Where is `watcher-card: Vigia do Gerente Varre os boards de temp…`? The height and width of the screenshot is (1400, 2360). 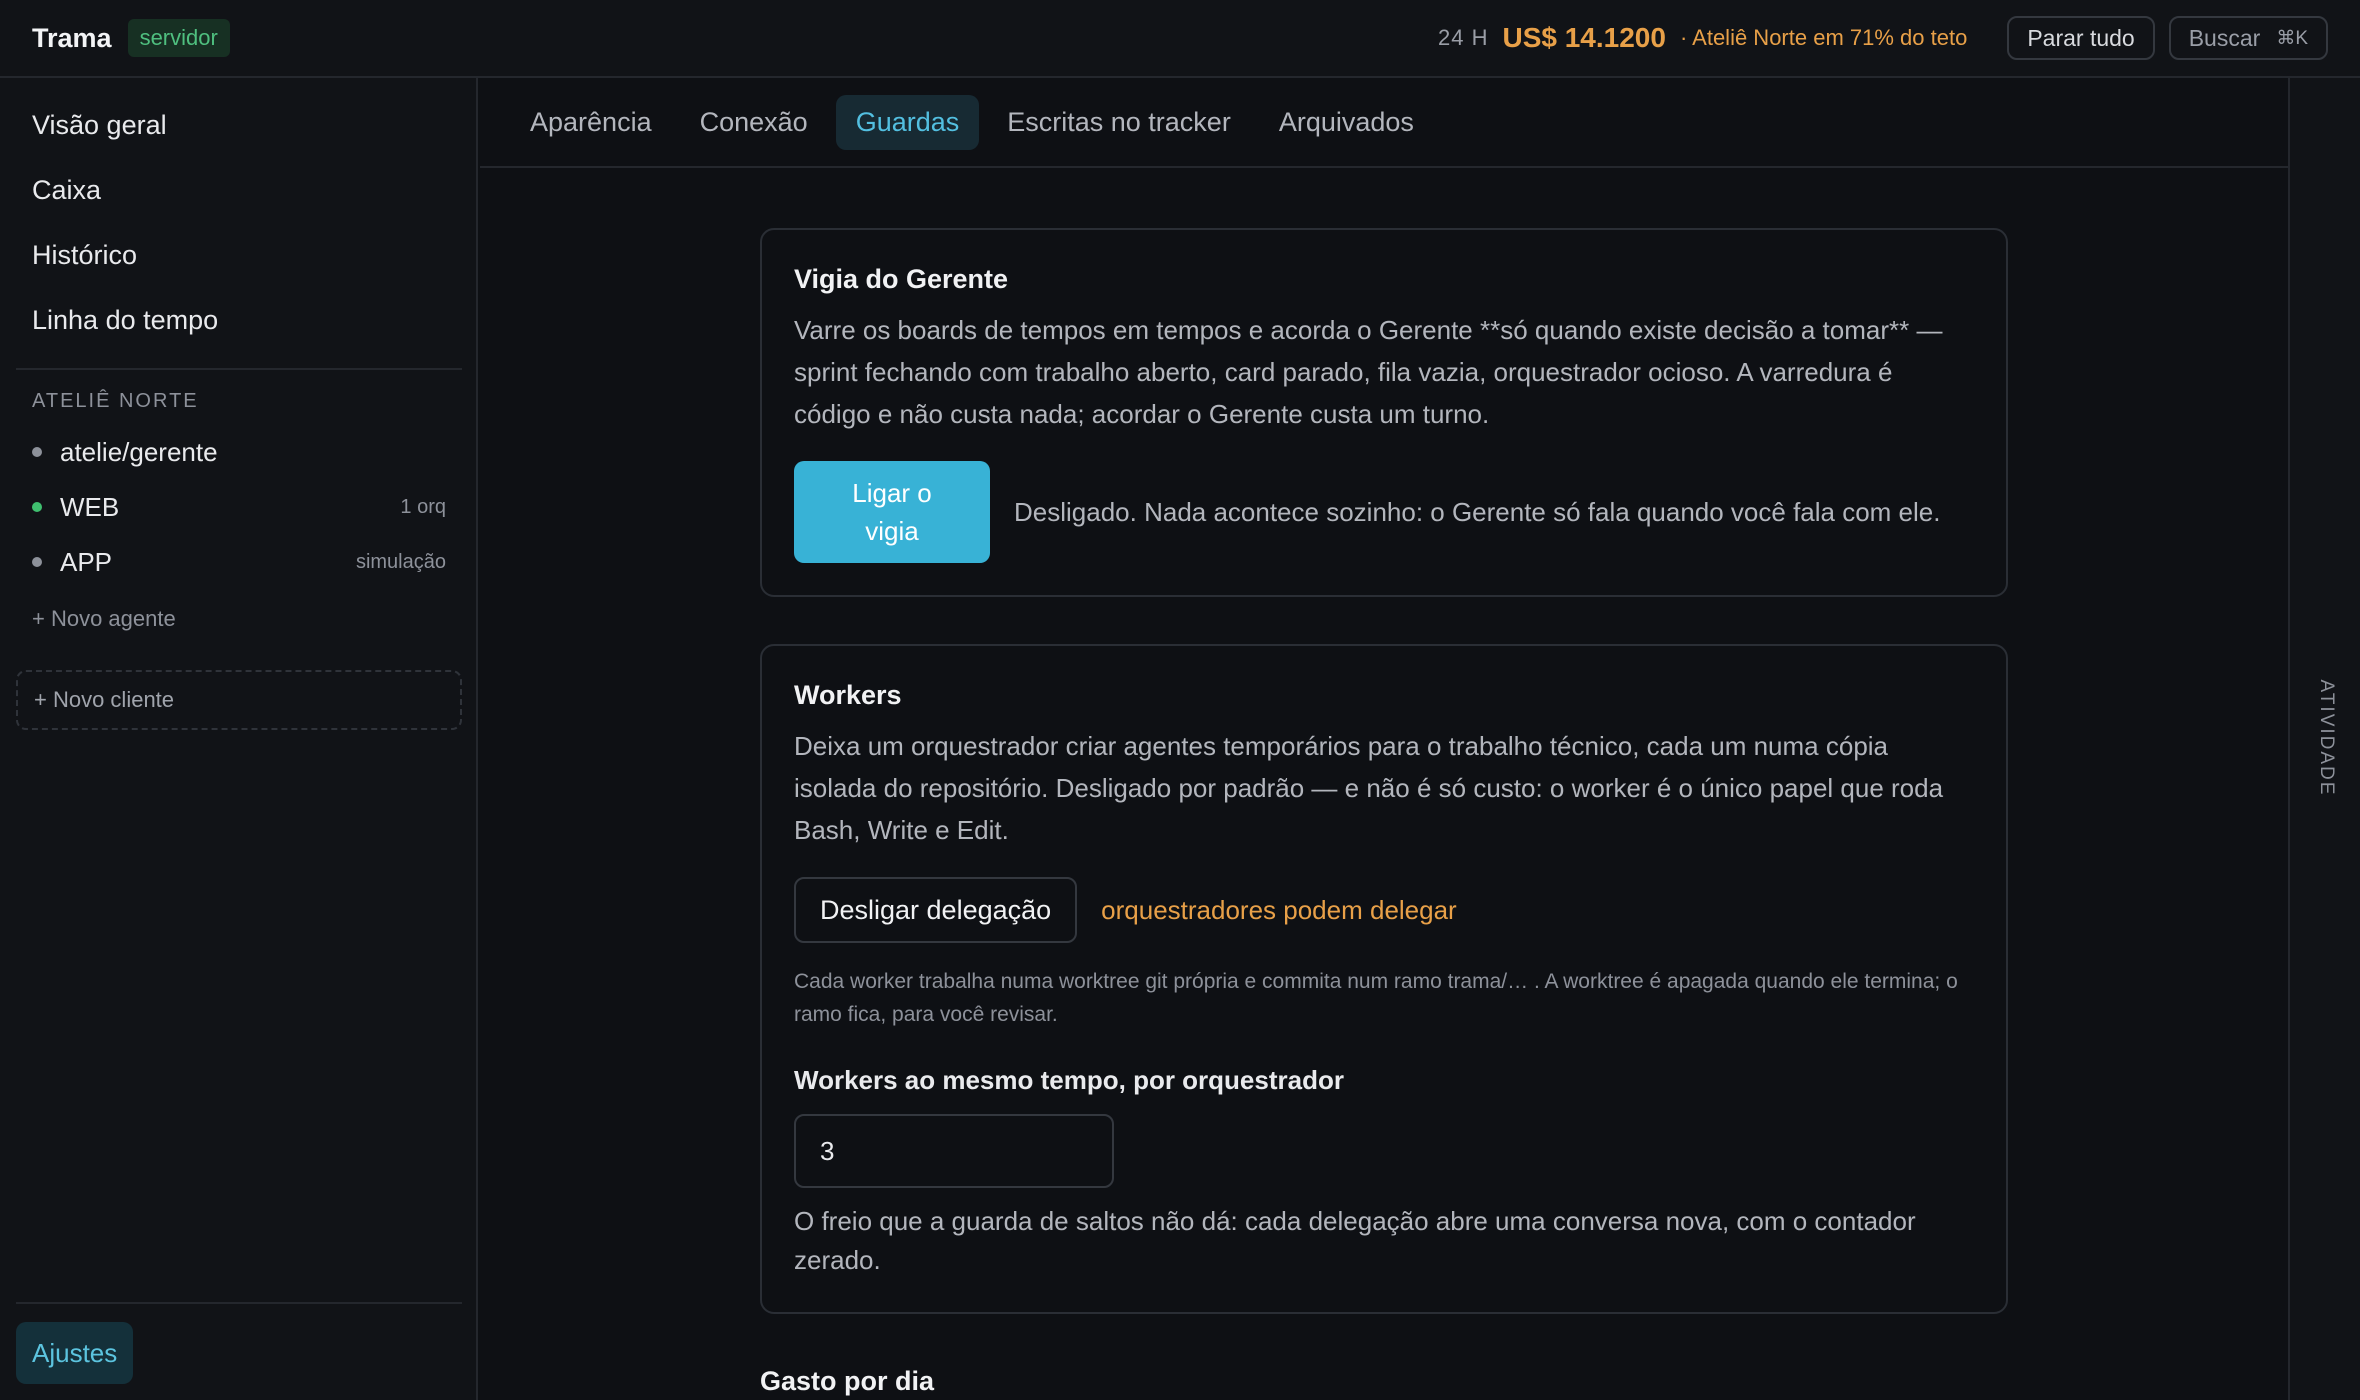 watcher-card: Vigia do Gerente Varre os boards de temp… is located at coordinates (1384, 412).